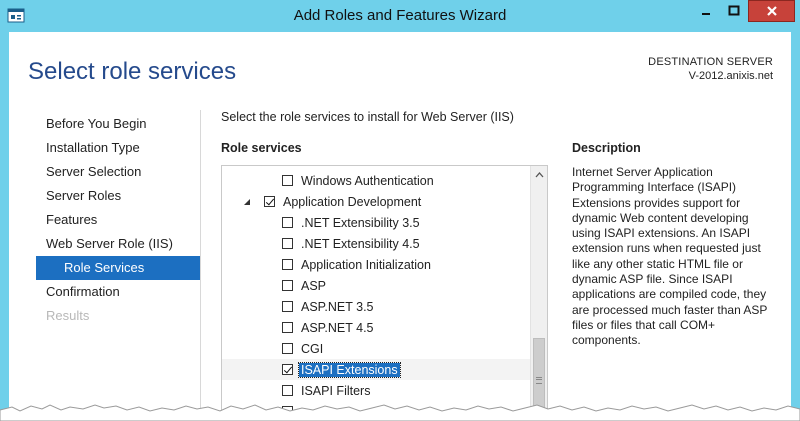 This screenshot has height=421, width=800. I want to click on tree-item-label: ASP.NET 4.5, so click(337, 327).